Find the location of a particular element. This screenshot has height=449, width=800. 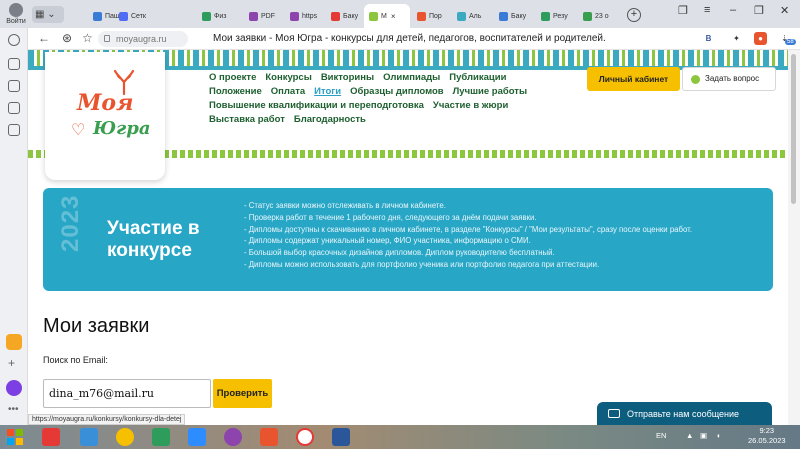

windows-start-icon is located at coordinates (15, 437).